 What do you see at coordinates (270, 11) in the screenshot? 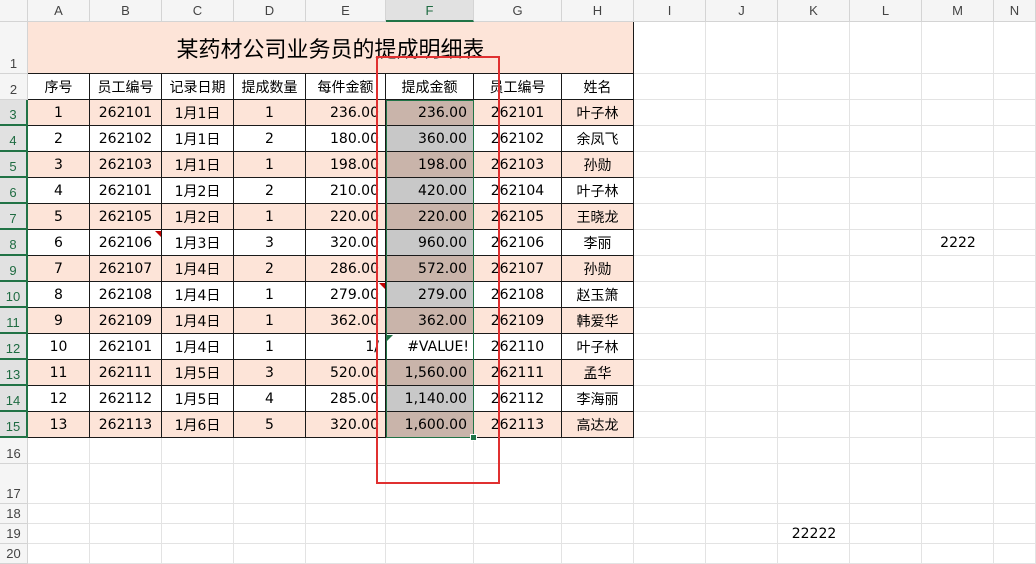
I see `column-header-d: D` at bounding box center [270, 11].